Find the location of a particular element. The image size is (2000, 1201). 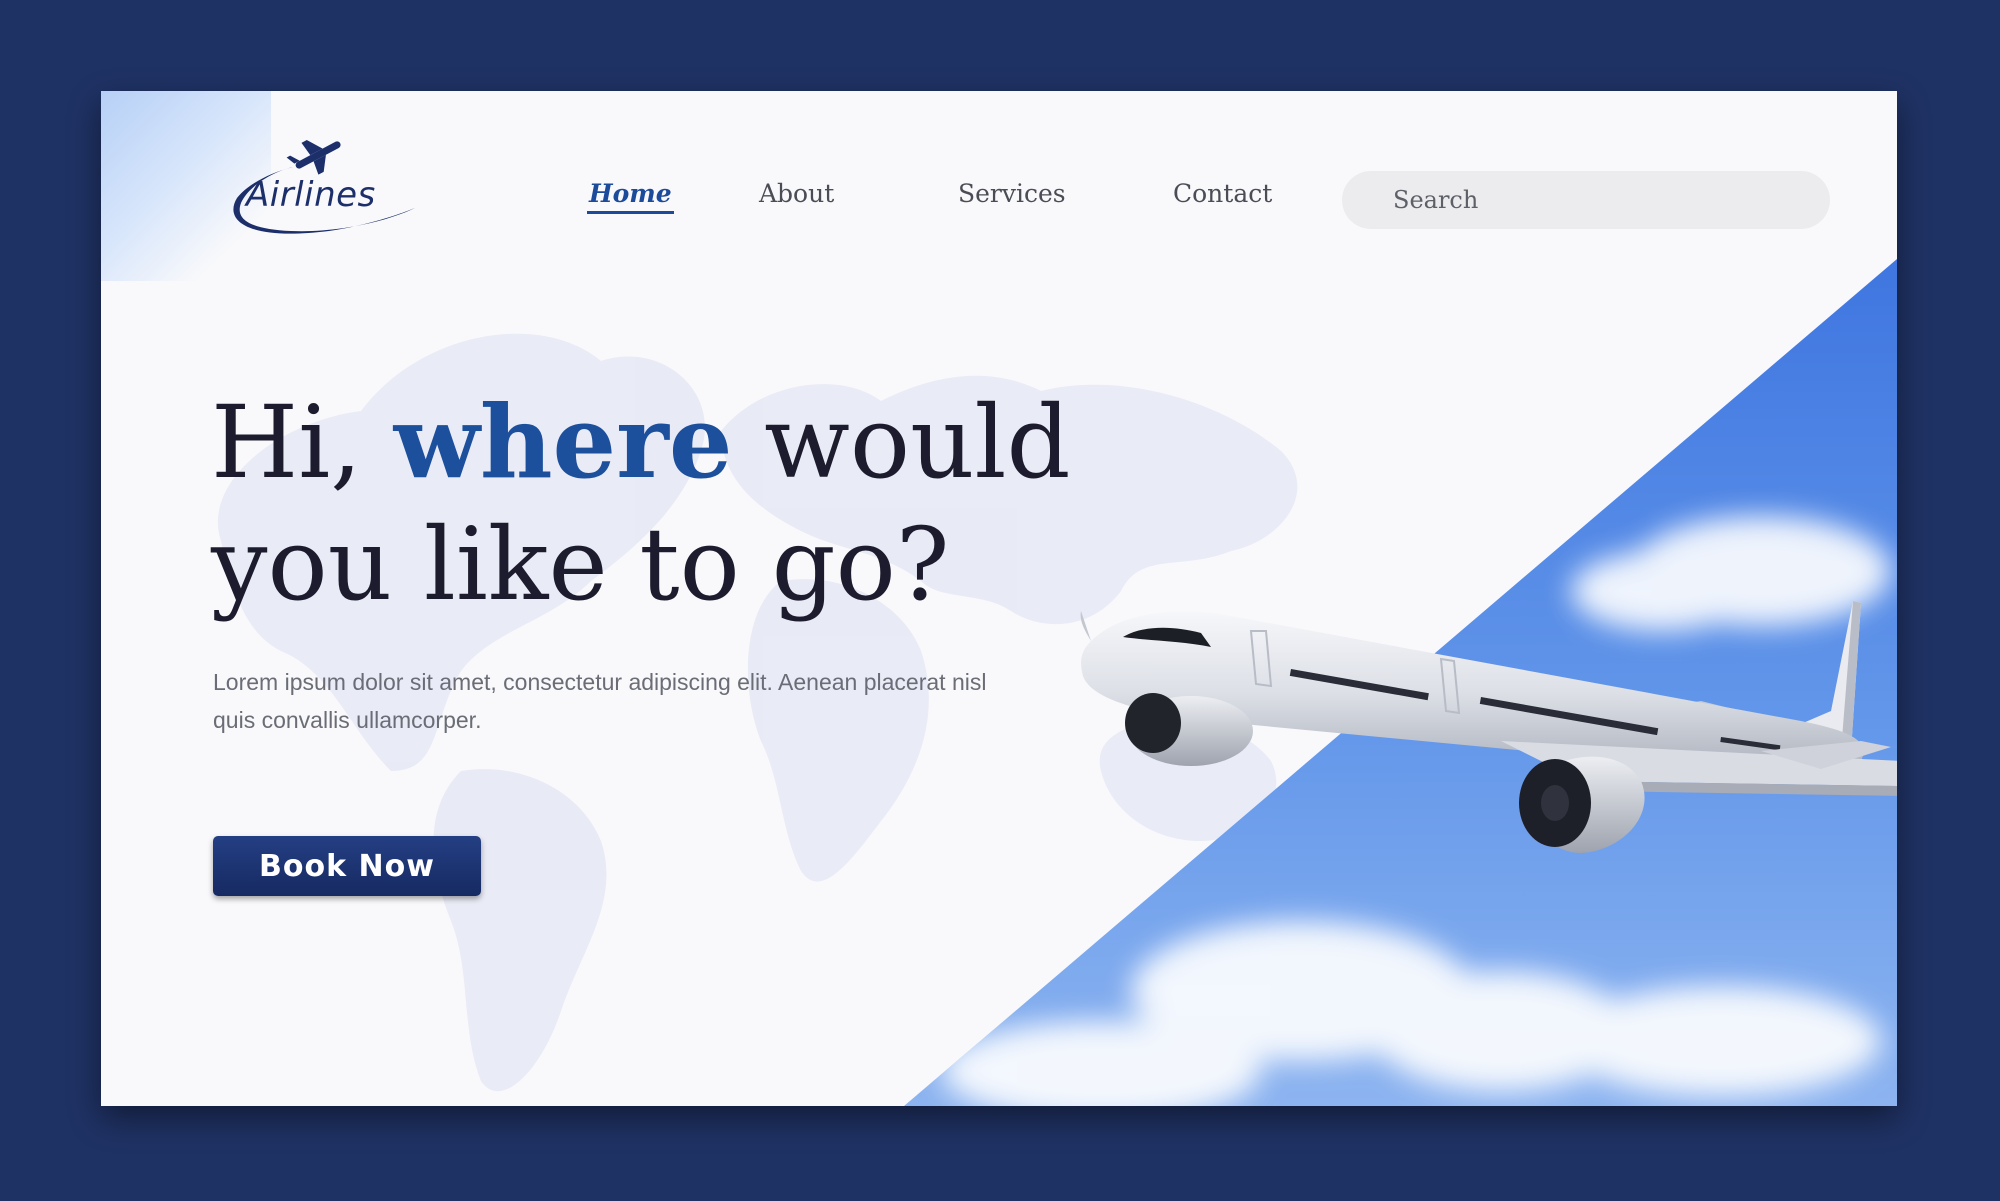

book-now-button: Book Now is located at coordinates (347, 866).